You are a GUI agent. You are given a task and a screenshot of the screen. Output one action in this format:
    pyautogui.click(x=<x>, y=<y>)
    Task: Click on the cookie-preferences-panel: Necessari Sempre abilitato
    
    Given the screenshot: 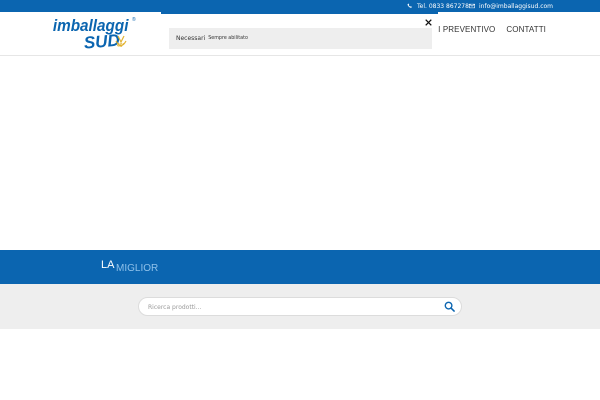 What is the action you would take?
    pyautogui.click(x=299, y=32)
    